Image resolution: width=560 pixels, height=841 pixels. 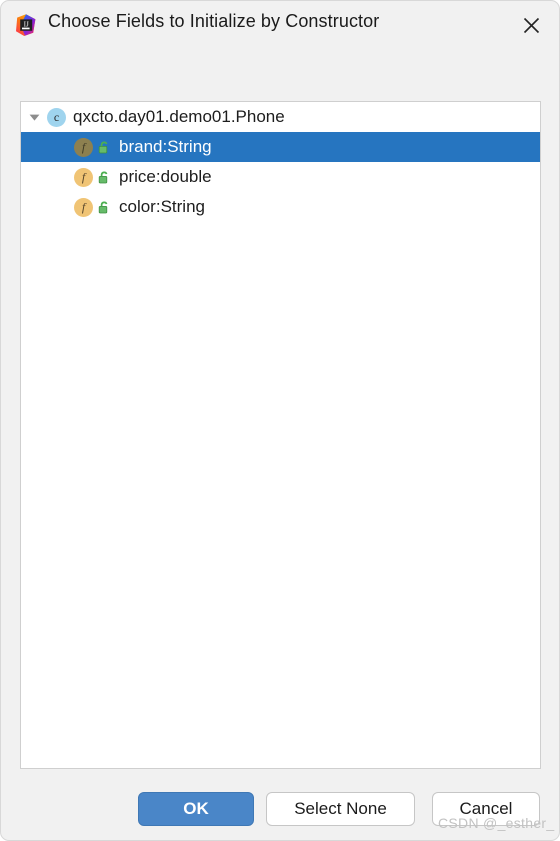 I want to click on svg-text: IJ, so click(x=26, y=25).